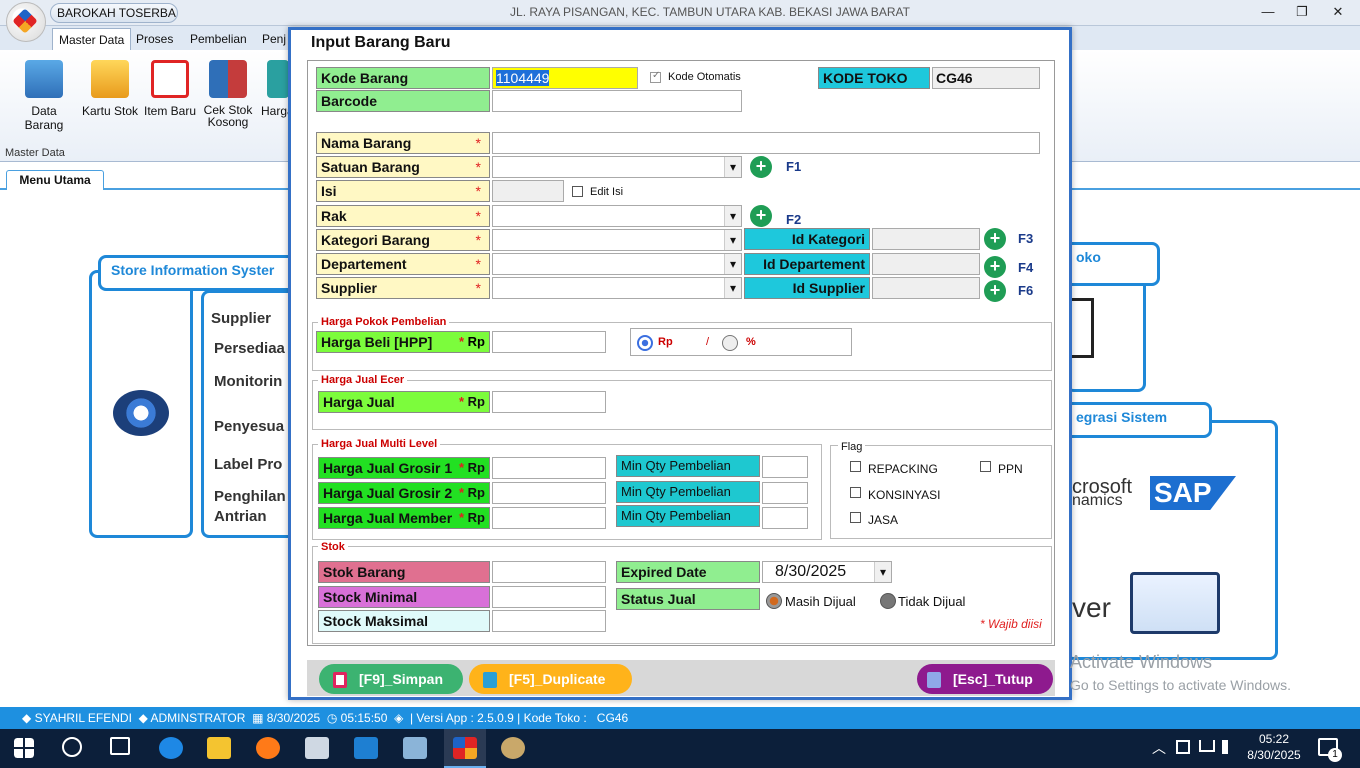 This screenshot has width=1360, height=768. Describe the element at coordinates (415, 748) in the screenshot. I see `notepad-icon` at that location.